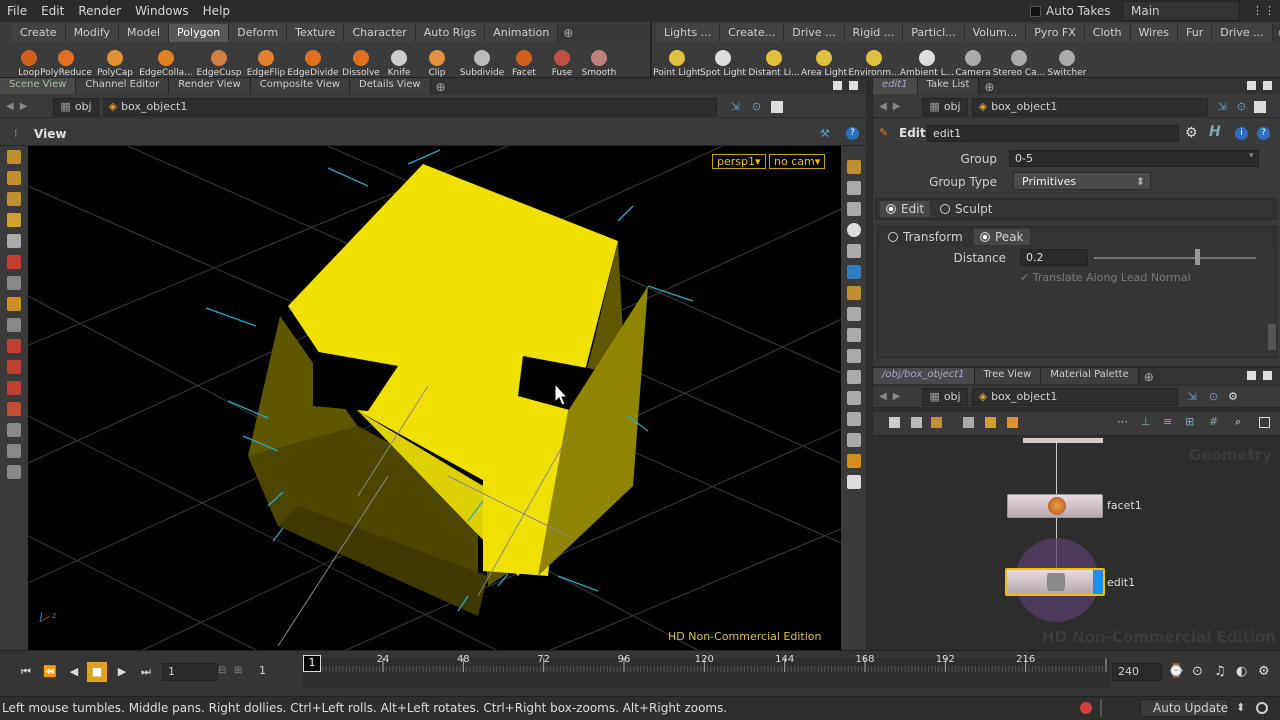  I want to click on edit1-node, so click(1055, 582).